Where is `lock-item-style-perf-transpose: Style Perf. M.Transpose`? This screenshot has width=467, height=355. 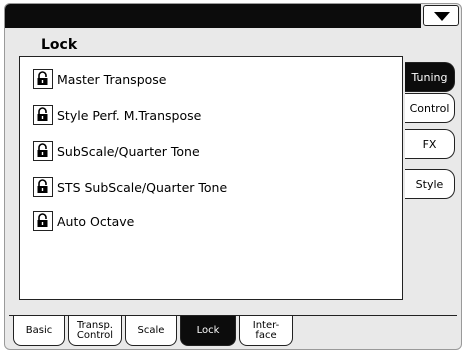 lock-item-style-perf-transpose: Style Perf. M.Transpose is located at coordinates (117, 115).